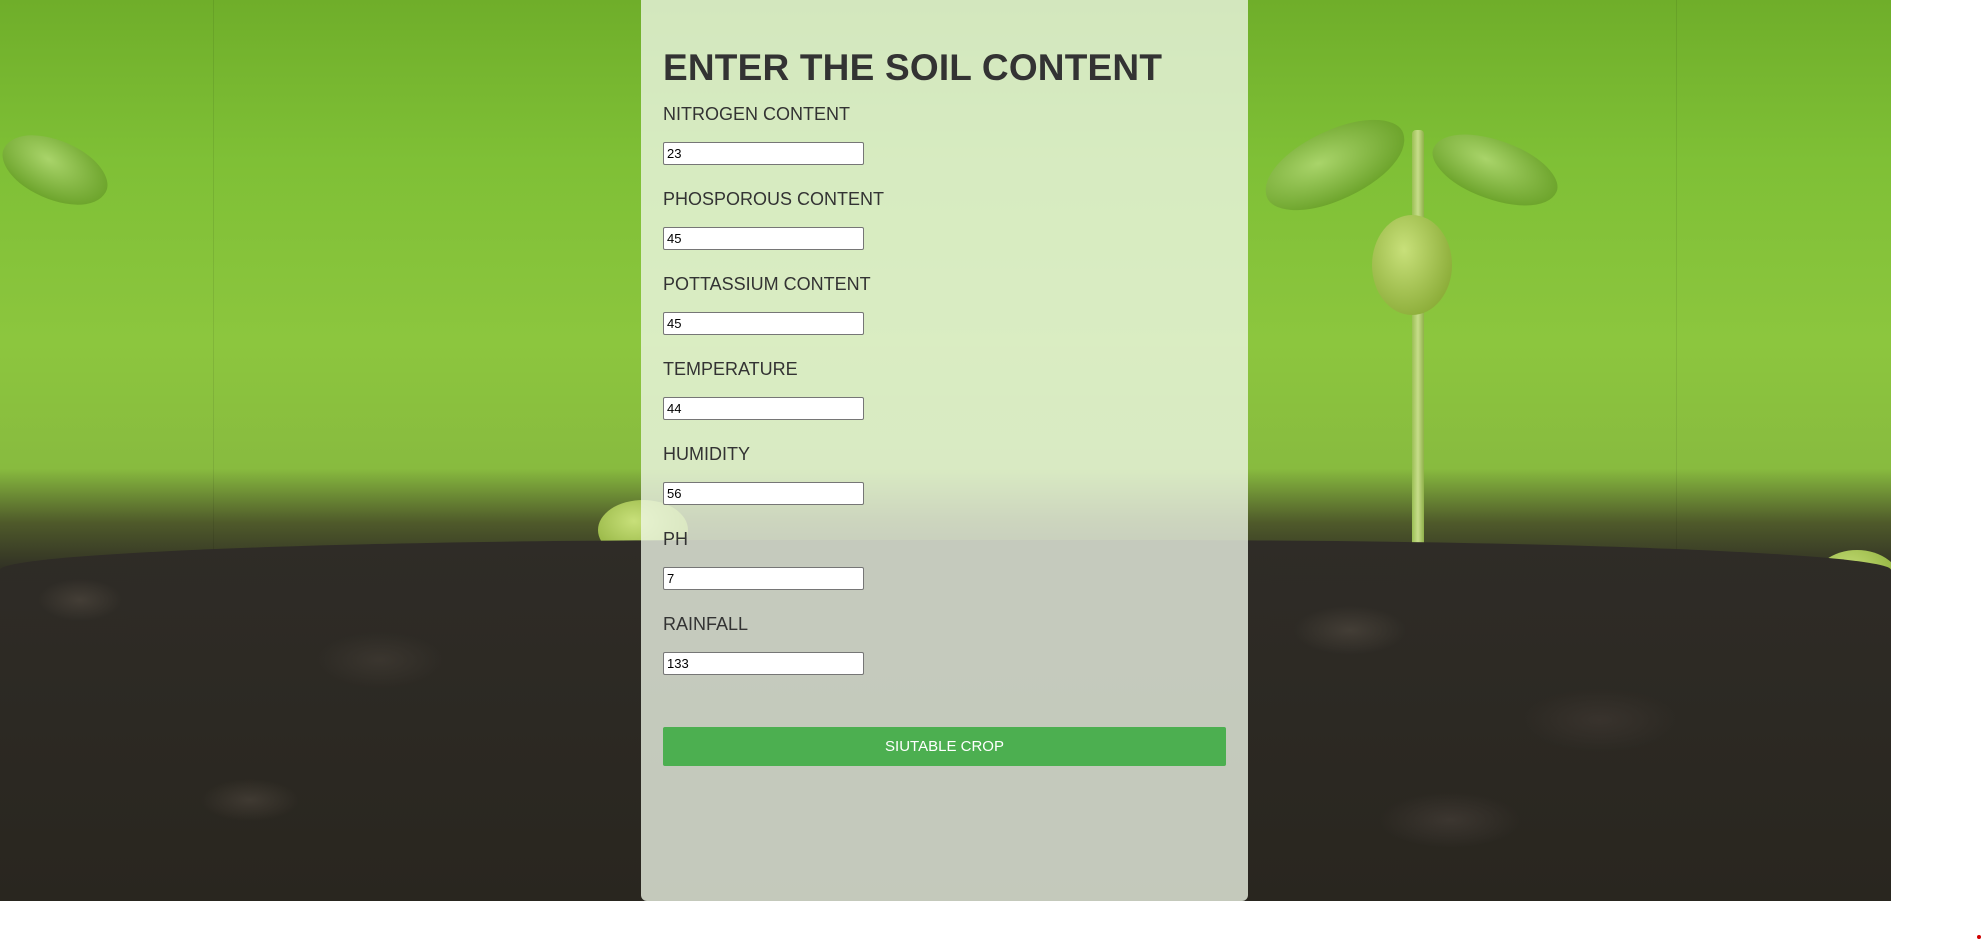 This screenshot has width=1983, height=941. I want to click on phosphorous-label: PHOSPOROUS CONTENT, so click(774, 199).